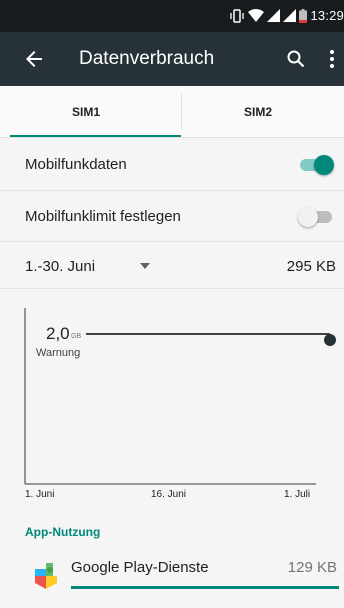 The image size is (344, 608). Describe the element at coordinates (297, 494) in the screenshot. I see `x-tick-label: 1. Juli` at that location.